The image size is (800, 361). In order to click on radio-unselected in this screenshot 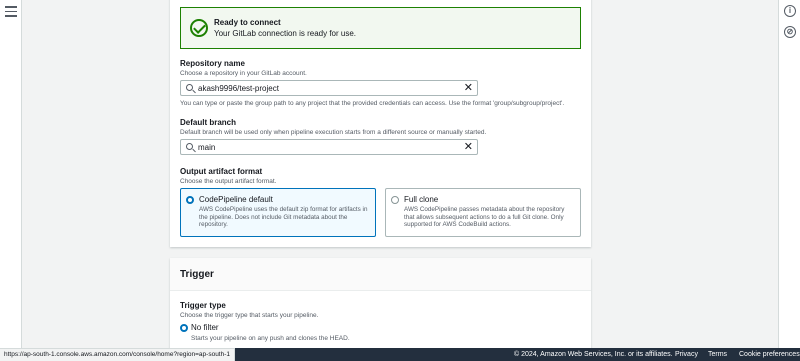, I will do `click(395, 200)`.